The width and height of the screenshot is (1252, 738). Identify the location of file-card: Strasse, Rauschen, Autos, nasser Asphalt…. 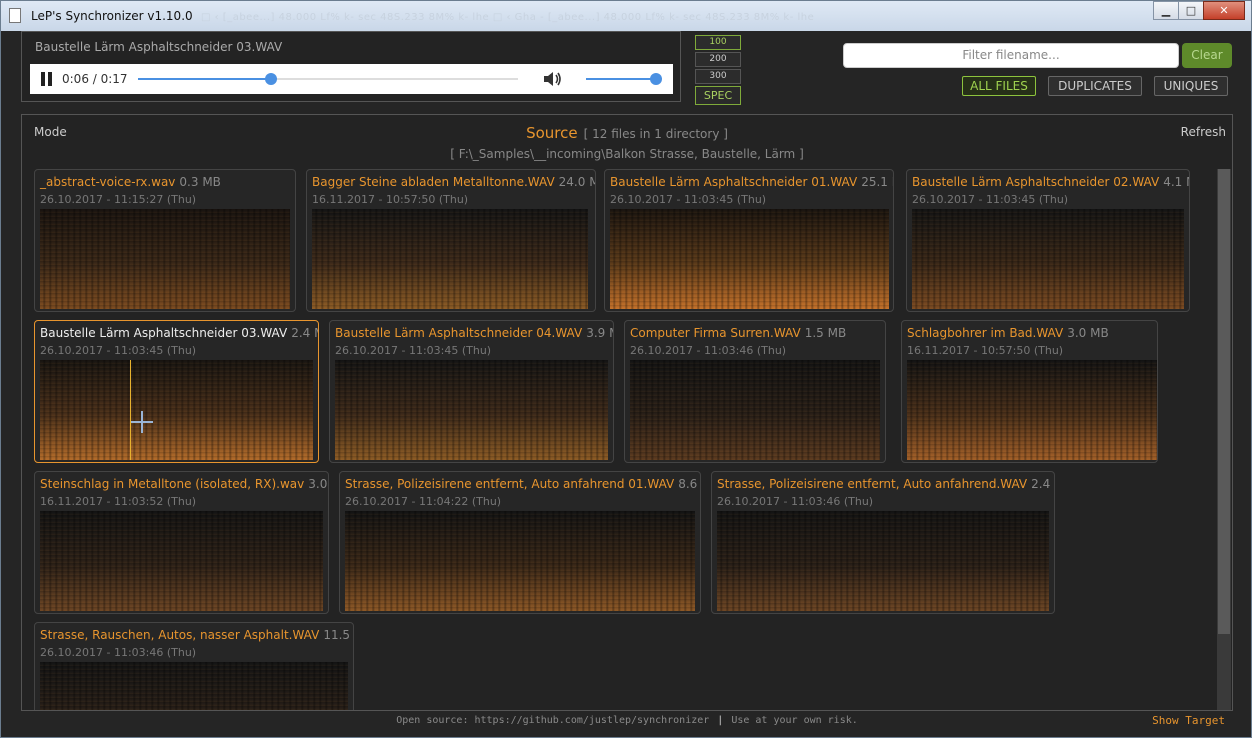
(194, 666).